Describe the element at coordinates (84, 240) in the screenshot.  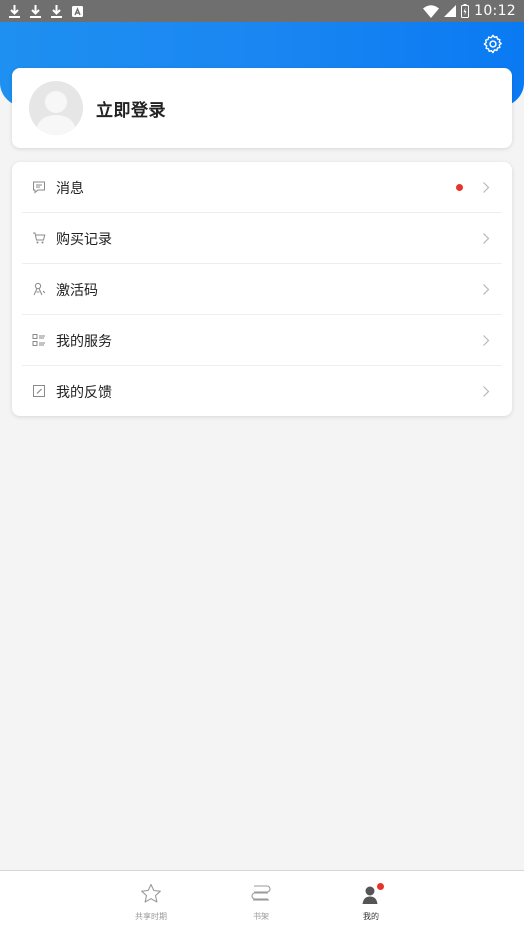
I see `menu-item-label: 购买记录` at that location.